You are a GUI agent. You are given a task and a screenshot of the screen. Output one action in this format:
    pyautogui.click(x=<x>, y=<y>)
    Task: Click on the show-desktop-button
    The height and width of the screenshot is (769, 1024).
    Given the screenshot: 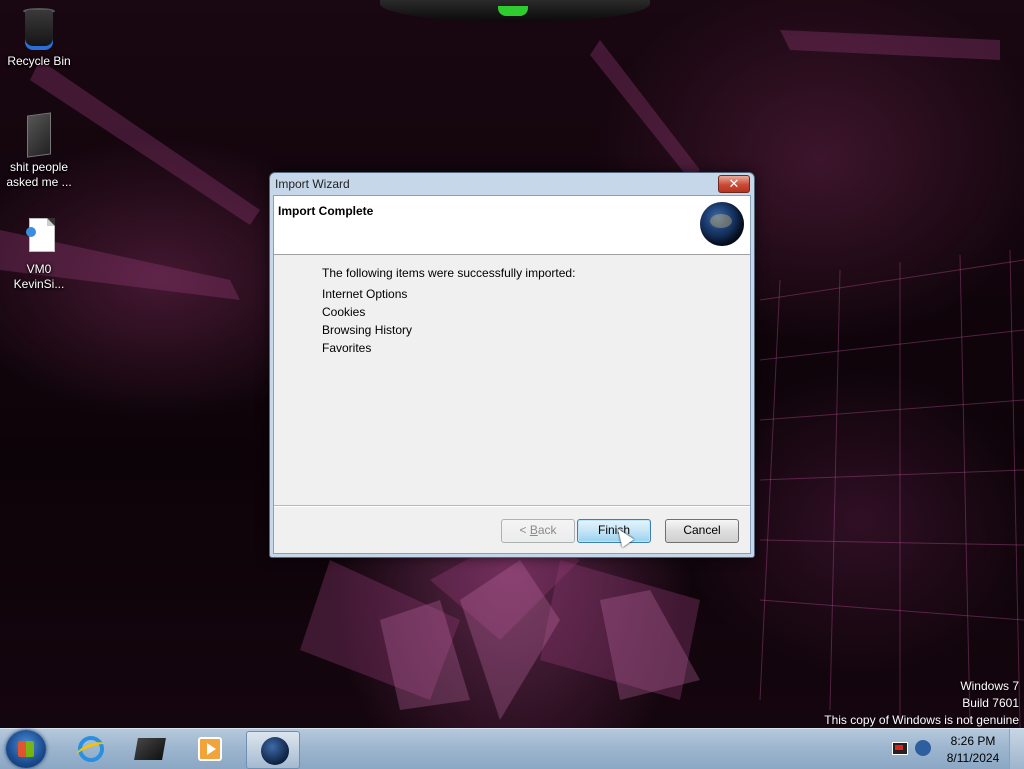 What is the action you would take?
    pyautogui.click(x=1016, y=749)
    